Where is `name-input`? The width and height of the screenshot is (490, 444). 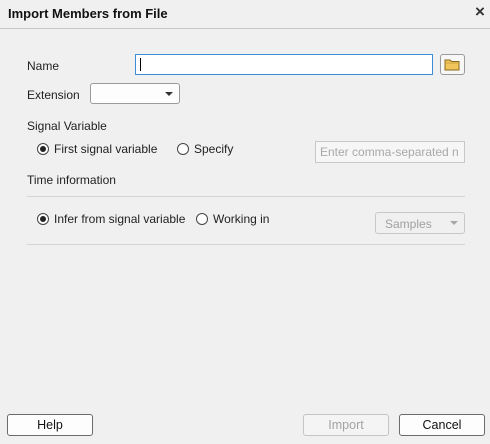 name-input is located at coordinates (284, 64).